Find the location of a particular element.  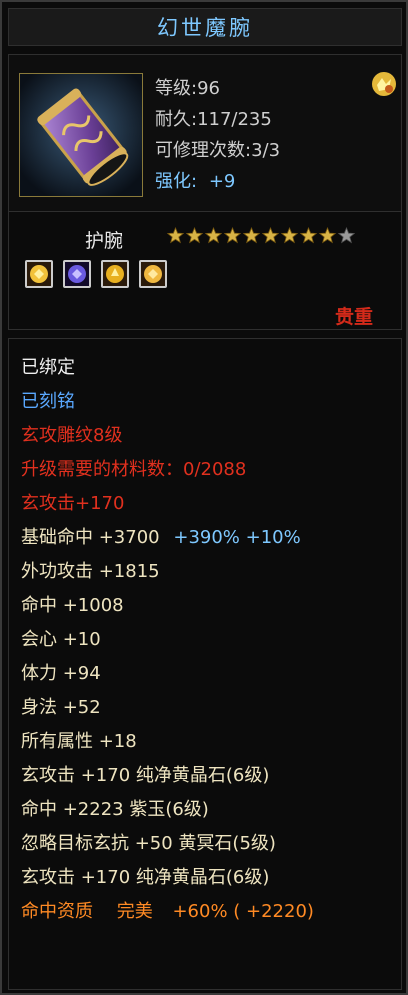

external-attack: 外功攻击 +1815 is located at coordinates (90, 571).